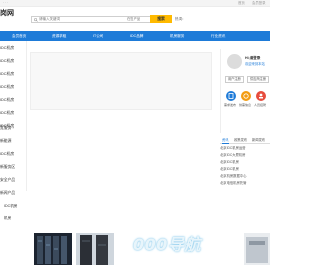  I want to click on tab-press: 新闻发布, so click(258, 140).